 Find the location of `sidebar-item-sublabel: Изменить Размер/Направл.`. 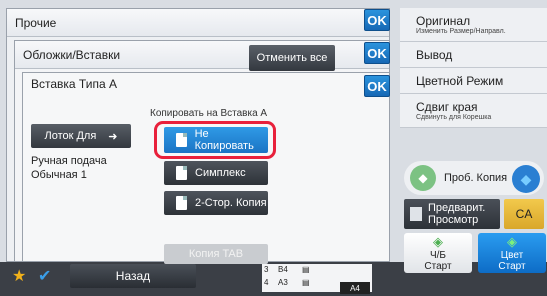

sidebar-item-sublabel: Изменить Размер/Направл. is located at coordinates (461, 31).